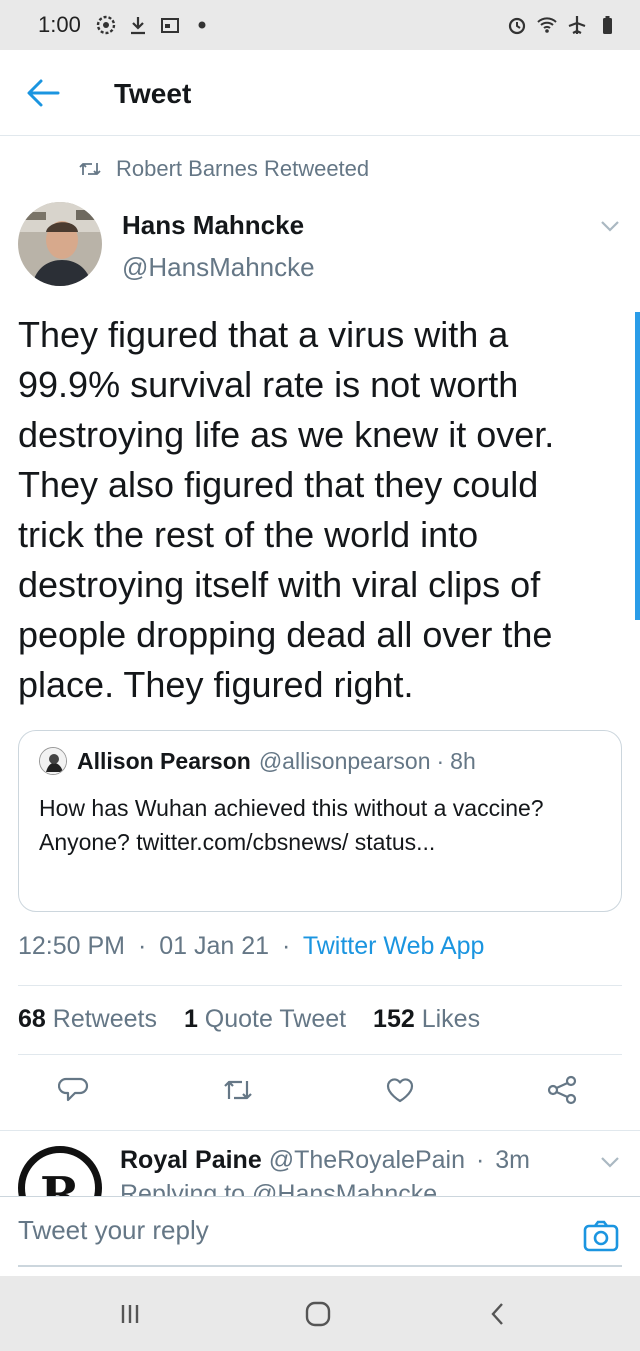 The width and height of the screenshot is (640, 1351). I want to click on system-navigation-bar, so click(320, 1313).